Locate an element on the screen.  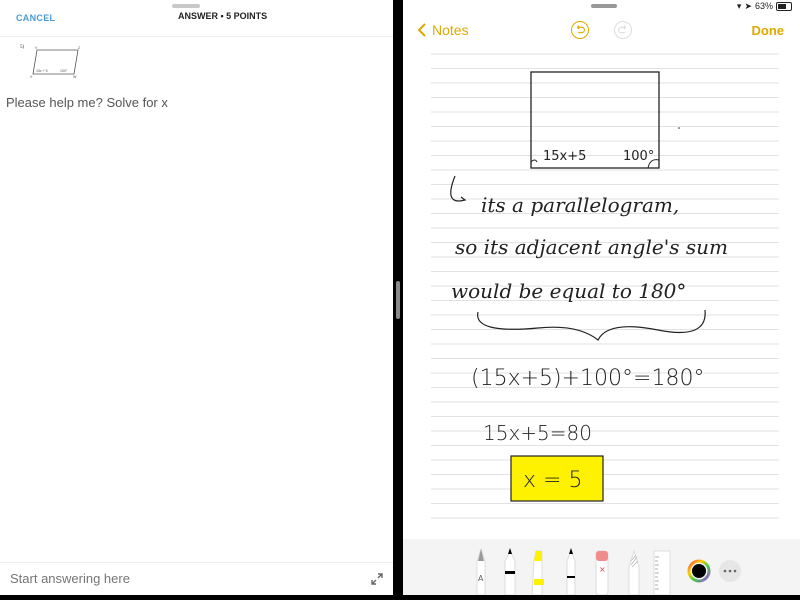
back-button: Notes is located at coordinates (443, 30).